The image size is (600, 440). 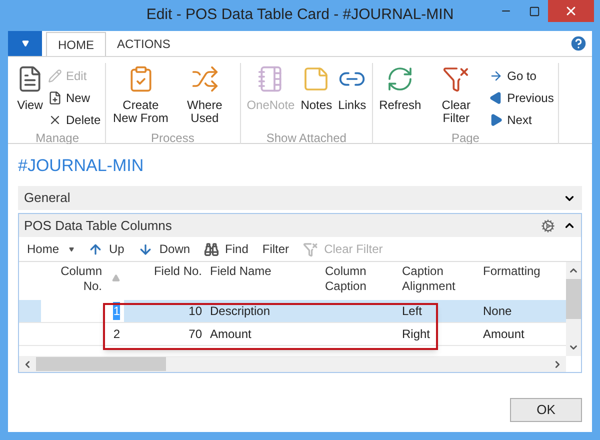 I want to click on table-cell-text: 2, so click(x=116, y=334).